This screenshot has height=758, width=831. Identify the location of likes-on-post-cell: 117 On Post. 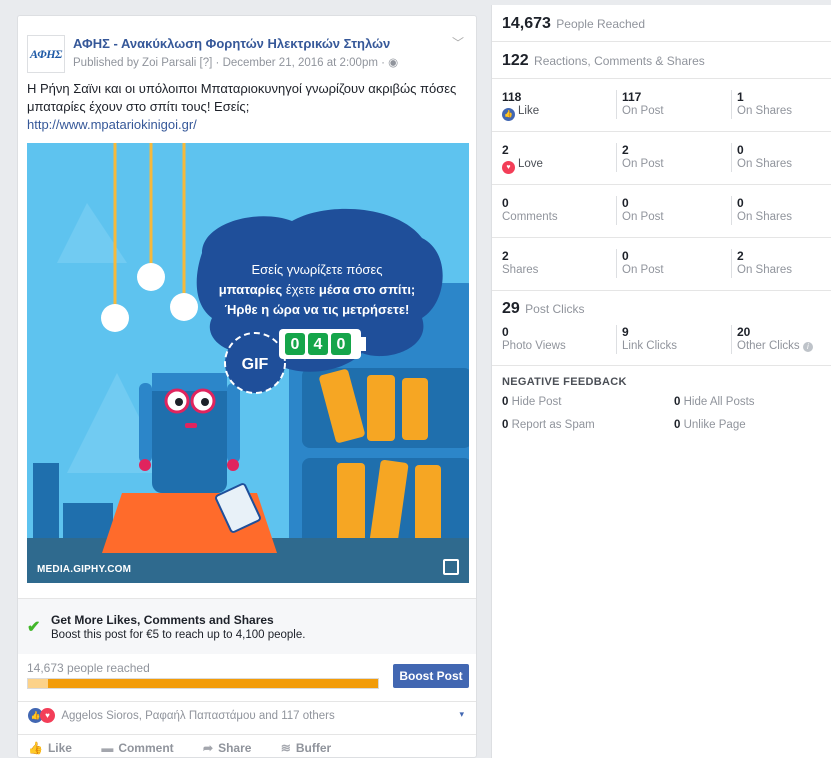
(640, 104).